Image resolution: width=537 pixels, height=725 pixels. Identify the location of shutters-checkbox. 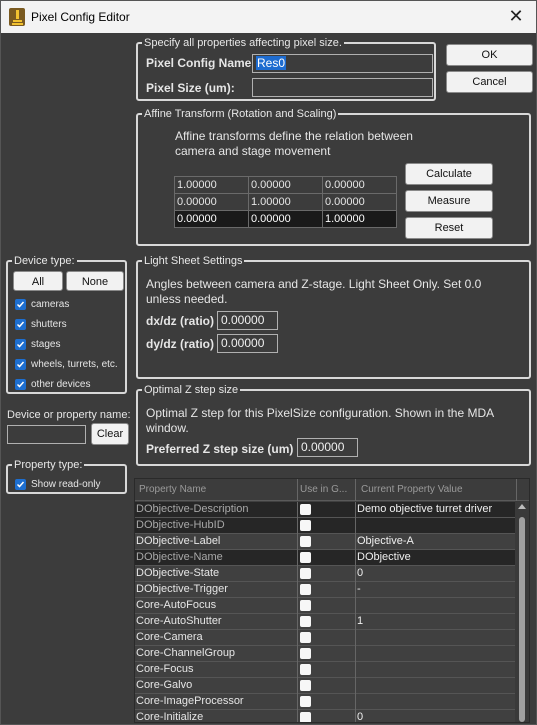
(20, 324).